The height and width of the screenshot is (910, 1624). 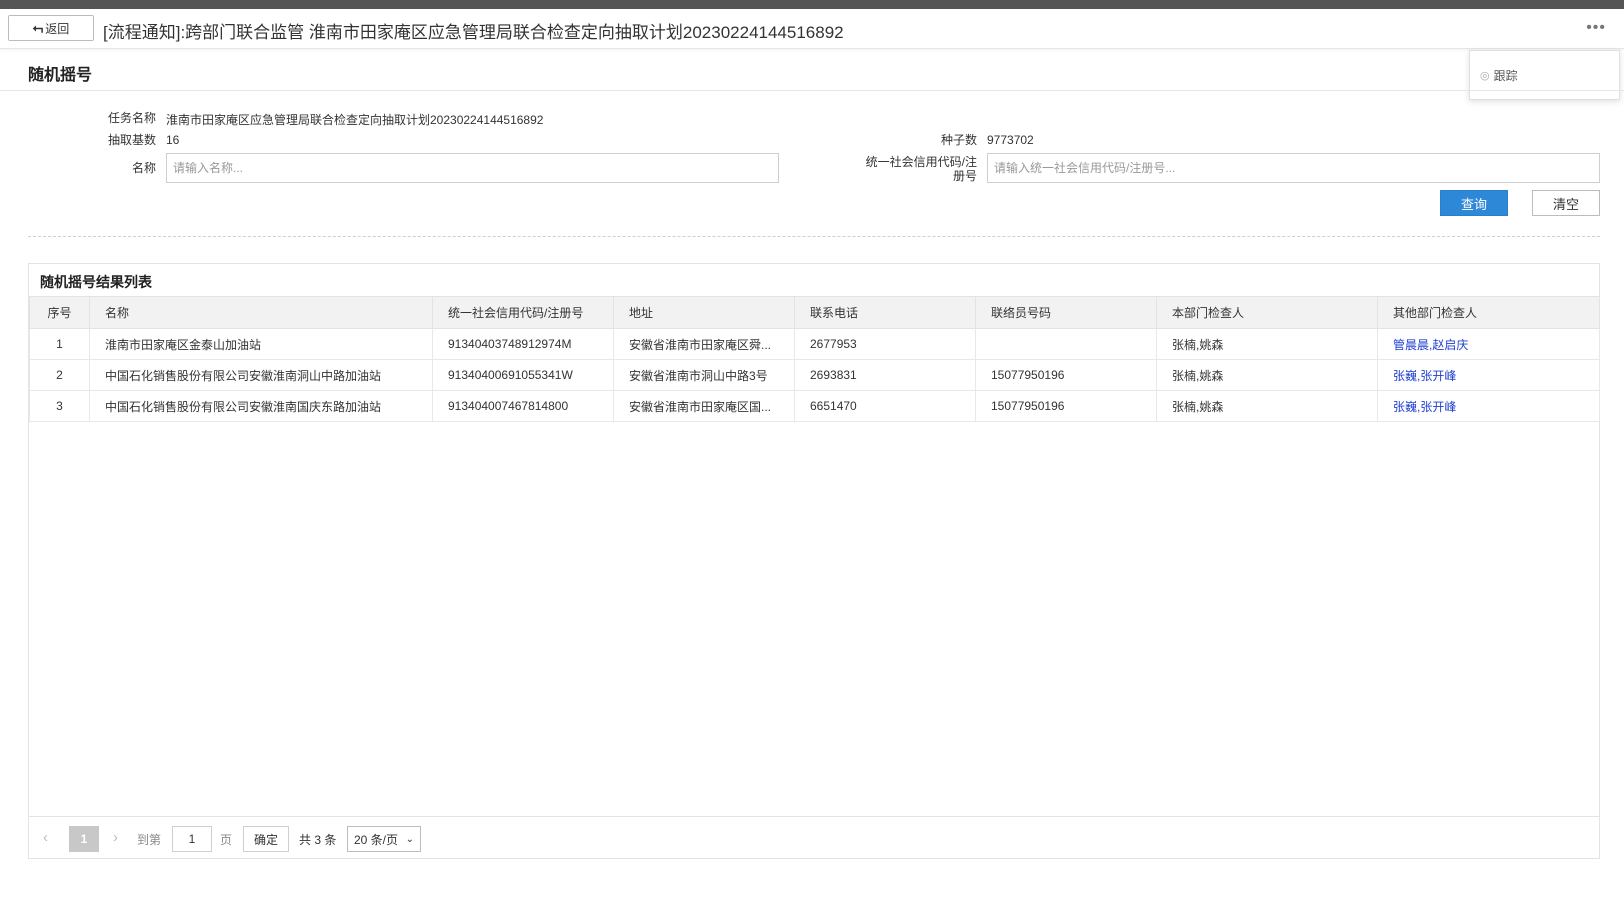 I want to click on column-header: 其他部门检查人, so click(x=1488, y=312).